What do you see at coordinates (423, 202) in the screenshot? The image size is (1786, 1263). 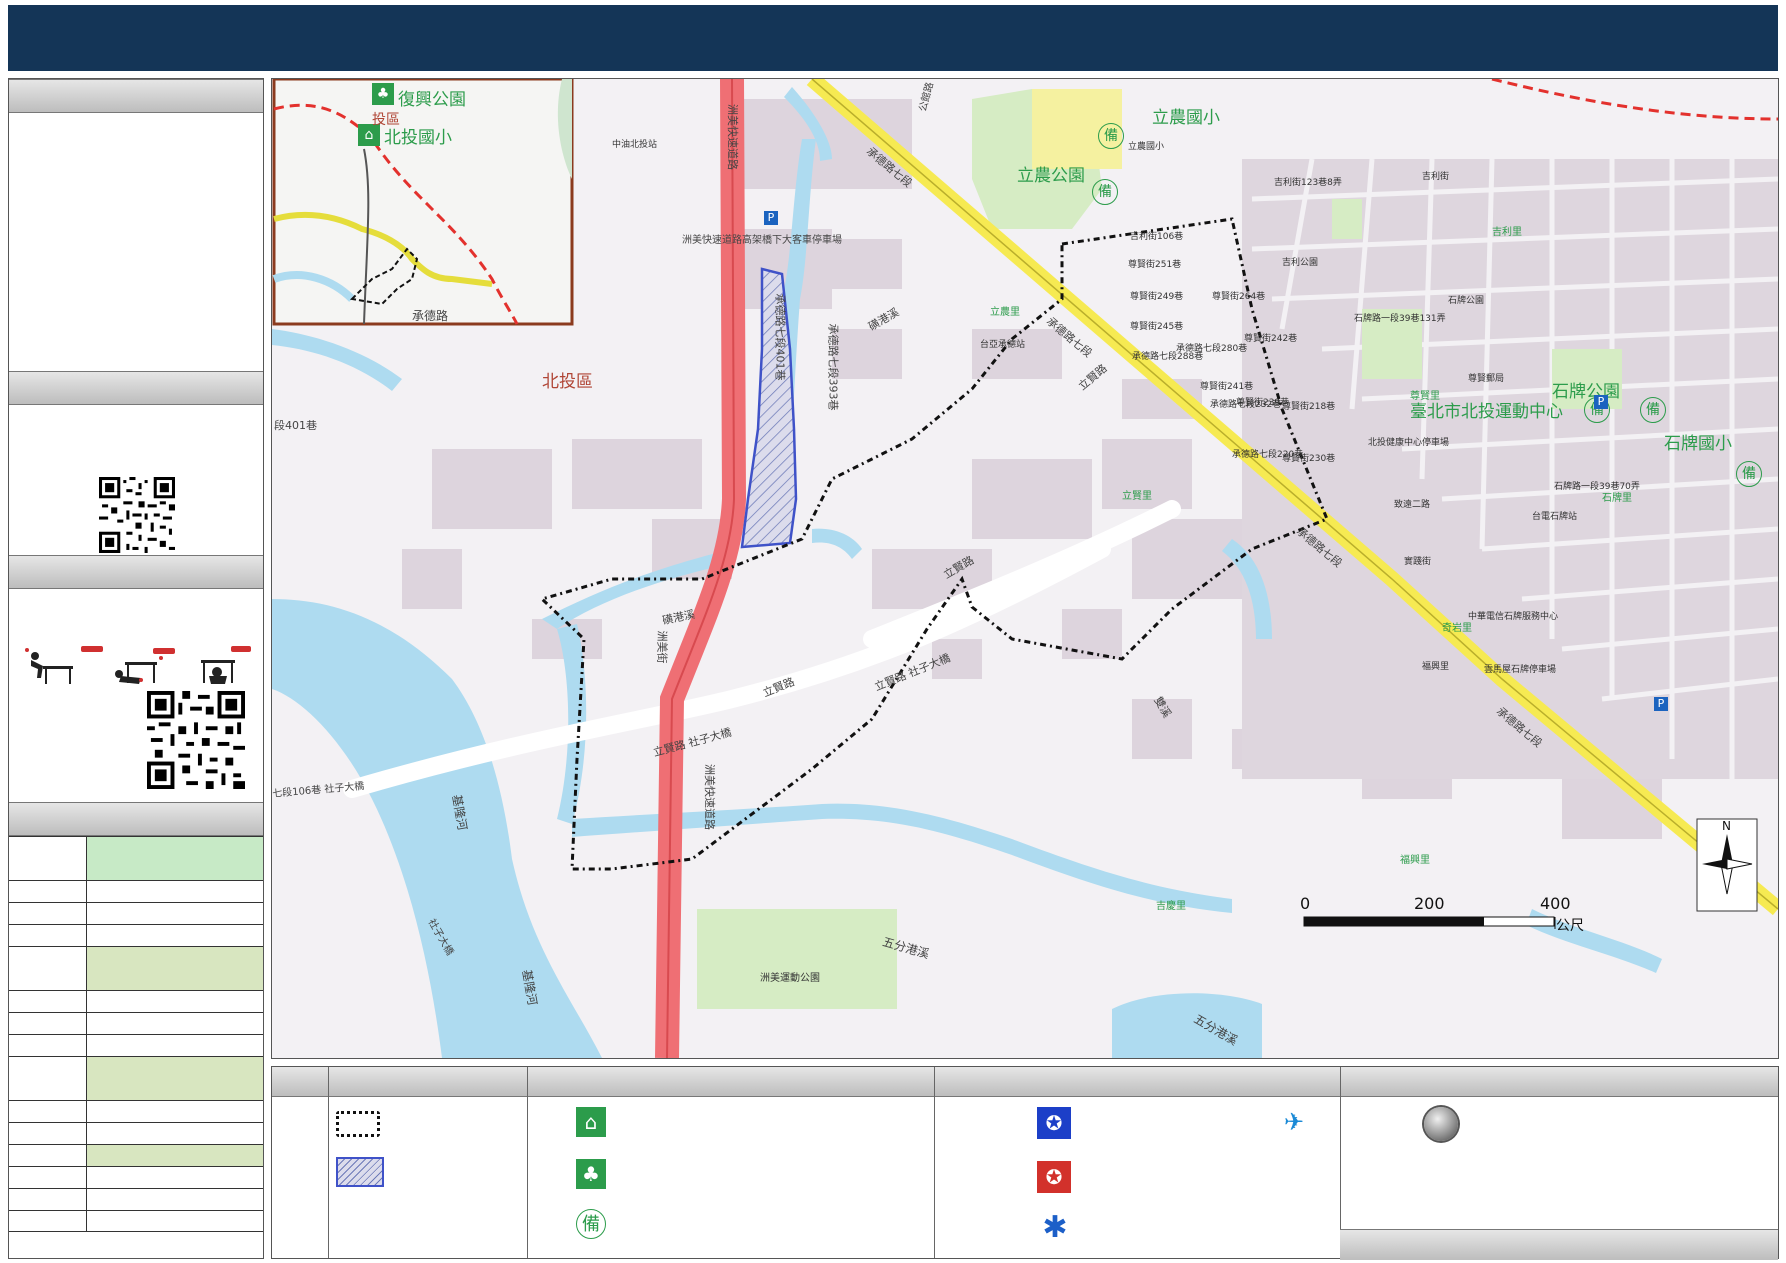 I see `inset-map` at bounding box center [423, 202].